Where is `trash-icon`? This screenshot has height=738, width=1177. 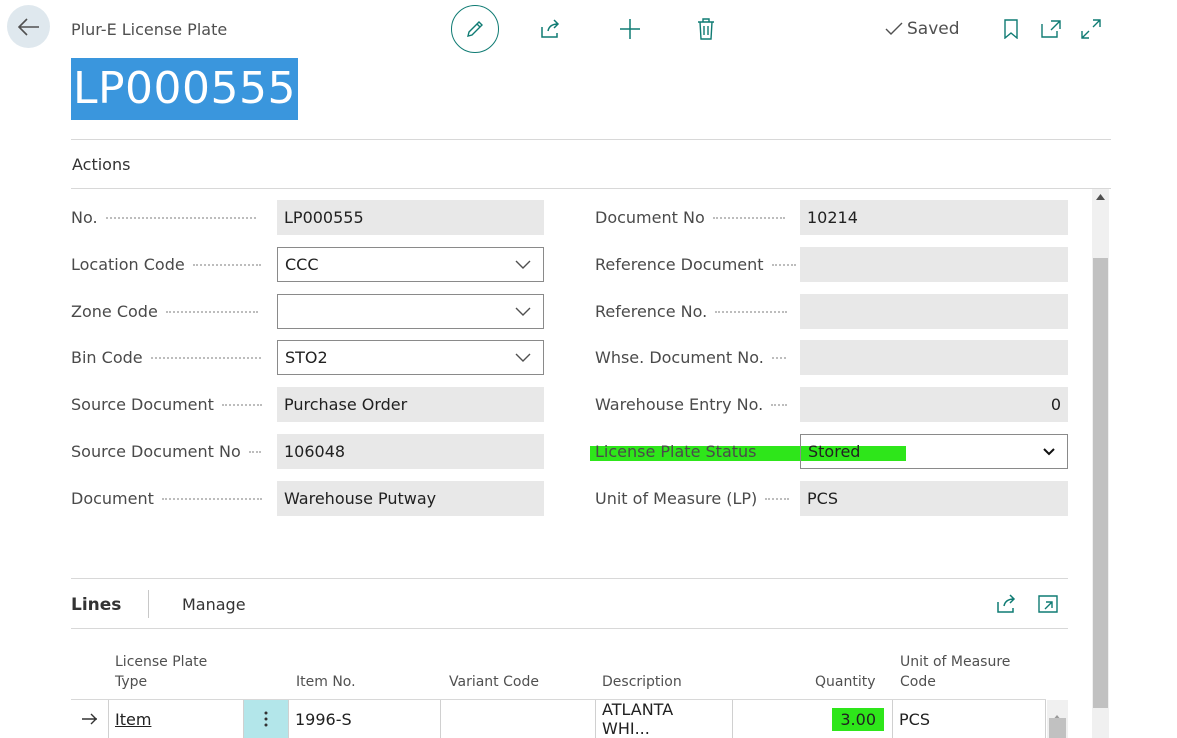
trash-icon is located at coordinates (706, 29).